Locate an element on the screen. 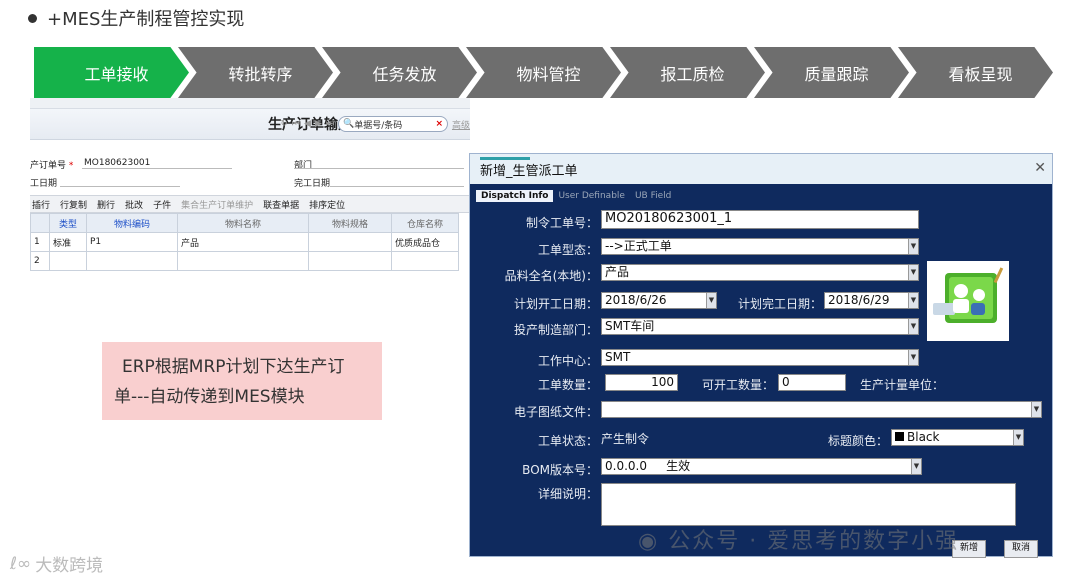 This screenshot has height=585, width=1080. work-center-label: 工作中心： is located at coordinates (567, 361).